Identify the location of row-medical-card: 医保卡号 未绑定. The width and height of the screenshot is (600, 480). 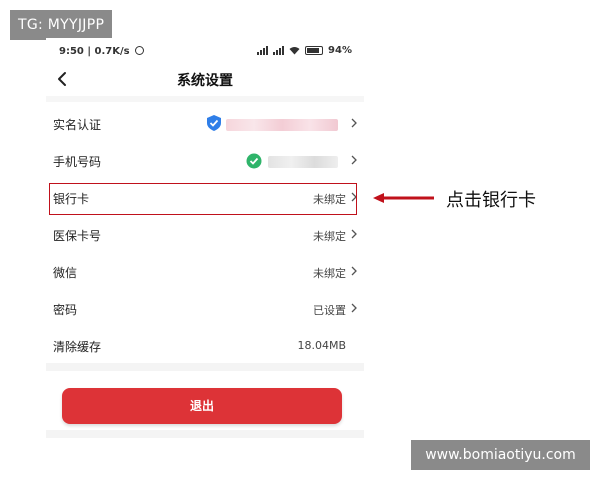
(205, 235).